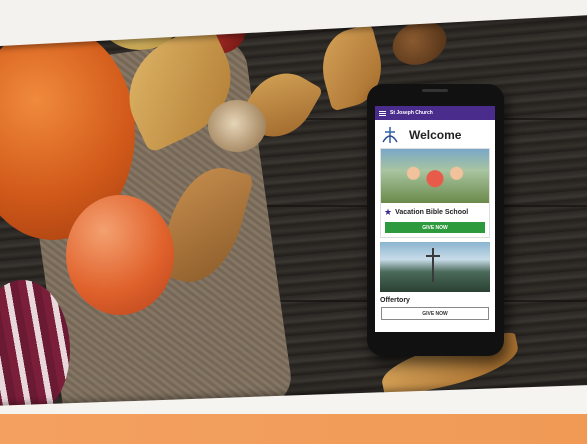 This screenshot has width=587, height=444. I want to click on app-title: St Joseph Church, so click(411, 113).